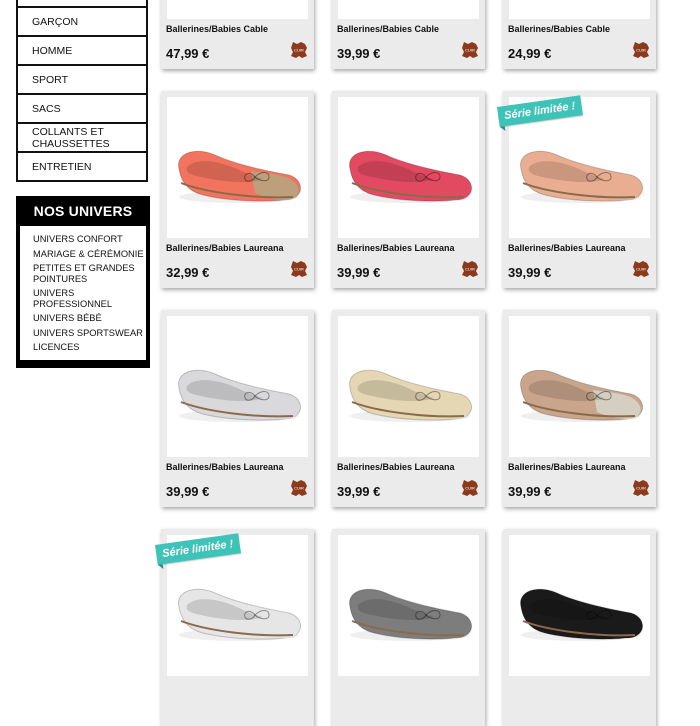 This screenshot has width=700, height=726. Describe the element at coordinates (188, 53) in the screenshot. I see `product-price: 47,99 €` at that location.